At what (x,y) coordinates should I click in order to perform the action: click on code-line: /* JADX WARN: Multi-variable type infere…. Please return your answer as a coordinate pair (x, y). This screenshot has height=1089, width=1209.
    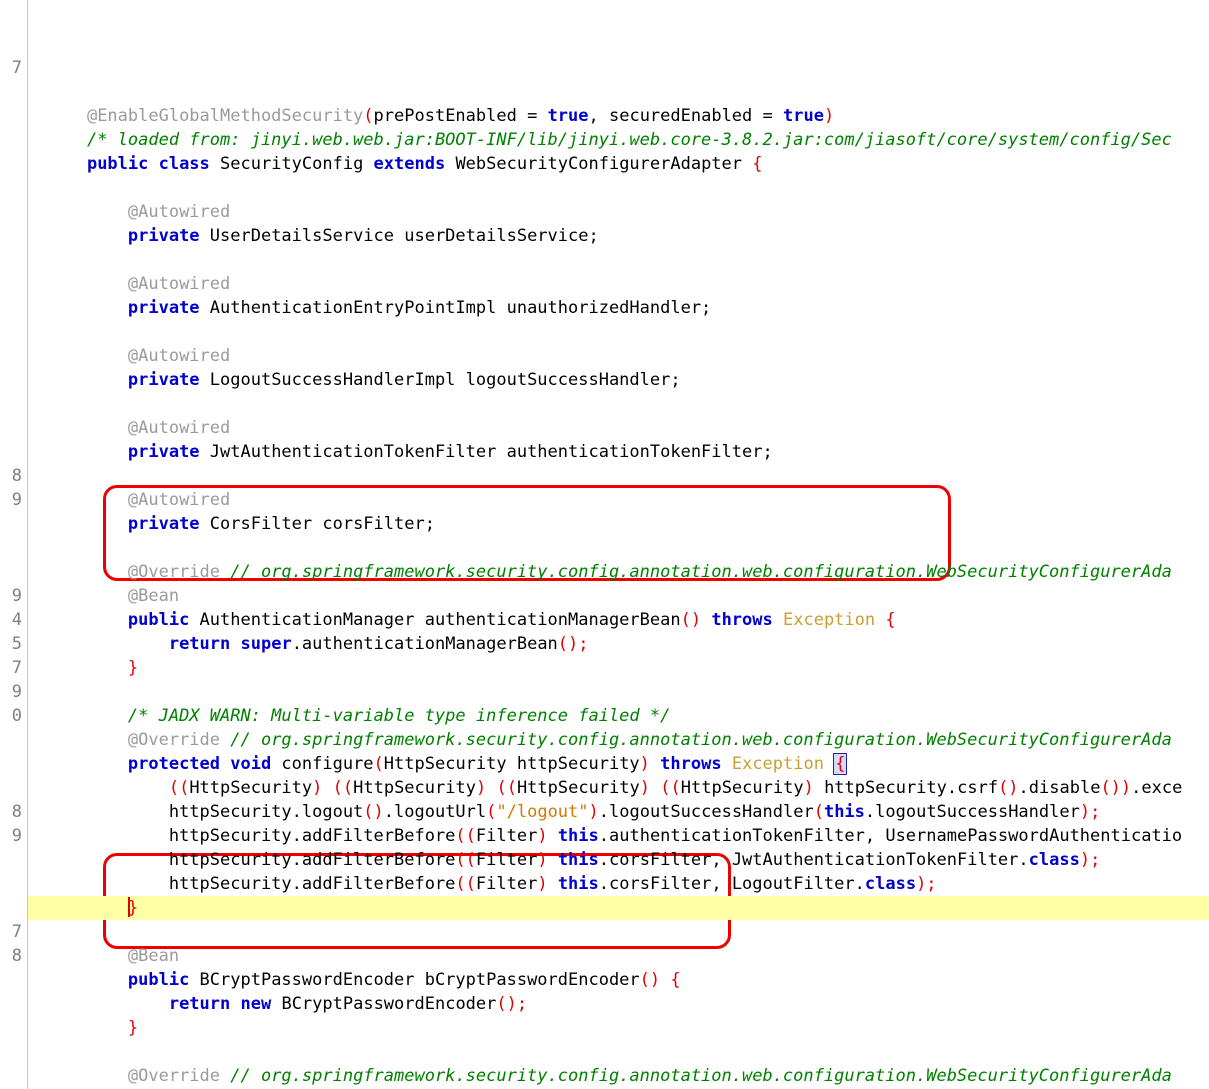
    Looking at the image, I should click on (627, 716).